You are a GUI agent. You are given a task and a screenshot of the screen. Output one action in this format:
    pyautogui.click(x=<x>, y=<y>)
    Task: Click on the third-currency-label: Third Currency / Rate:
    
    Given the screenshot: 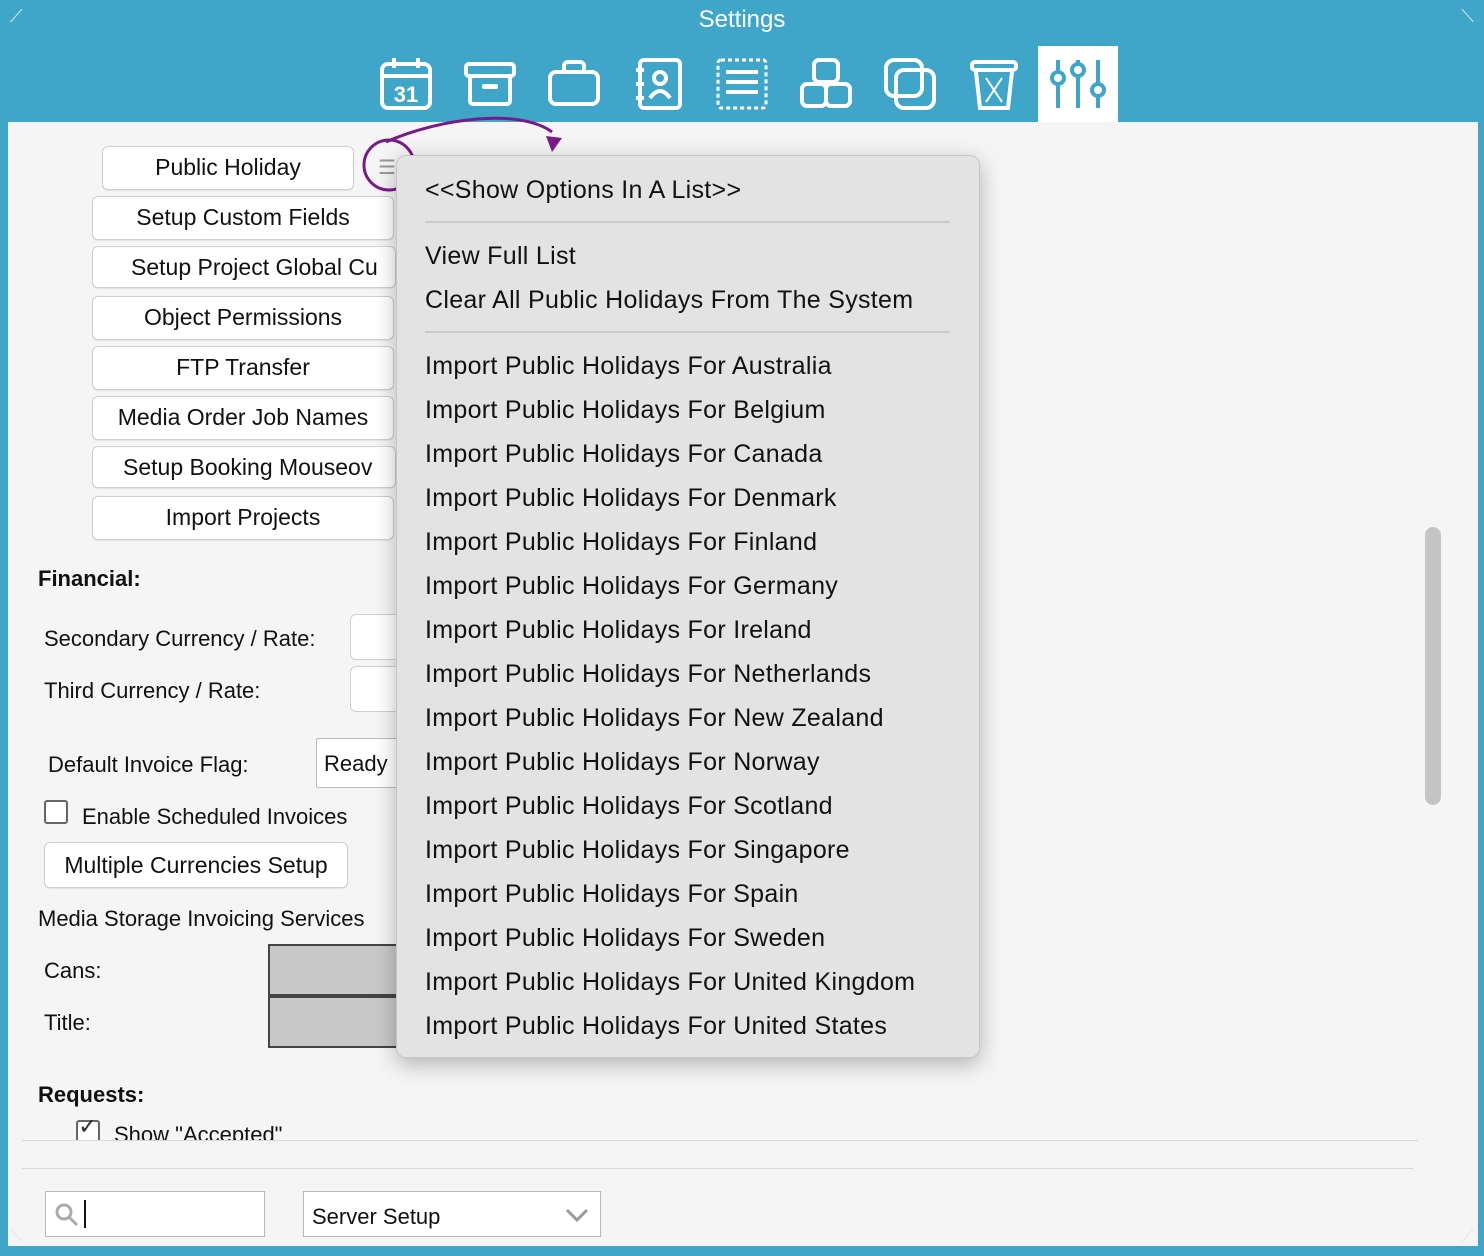 What is the action you would take?
    pyautogui.click(x=152, y=690)
    